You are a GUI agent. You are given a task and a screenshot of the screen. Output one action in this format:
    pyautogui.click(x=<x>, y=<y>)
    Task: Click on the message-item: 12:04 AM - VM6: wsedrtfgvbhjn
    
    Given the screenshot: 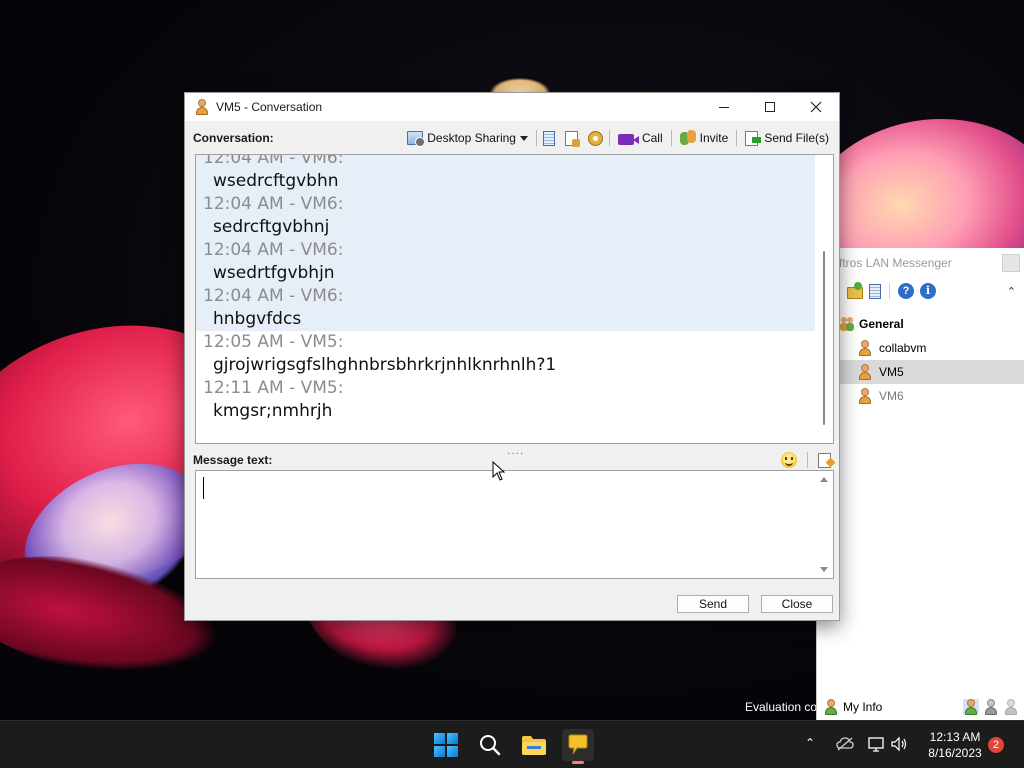 What is the action you would take?
    pyautogui.click(x=506, y=262)
    